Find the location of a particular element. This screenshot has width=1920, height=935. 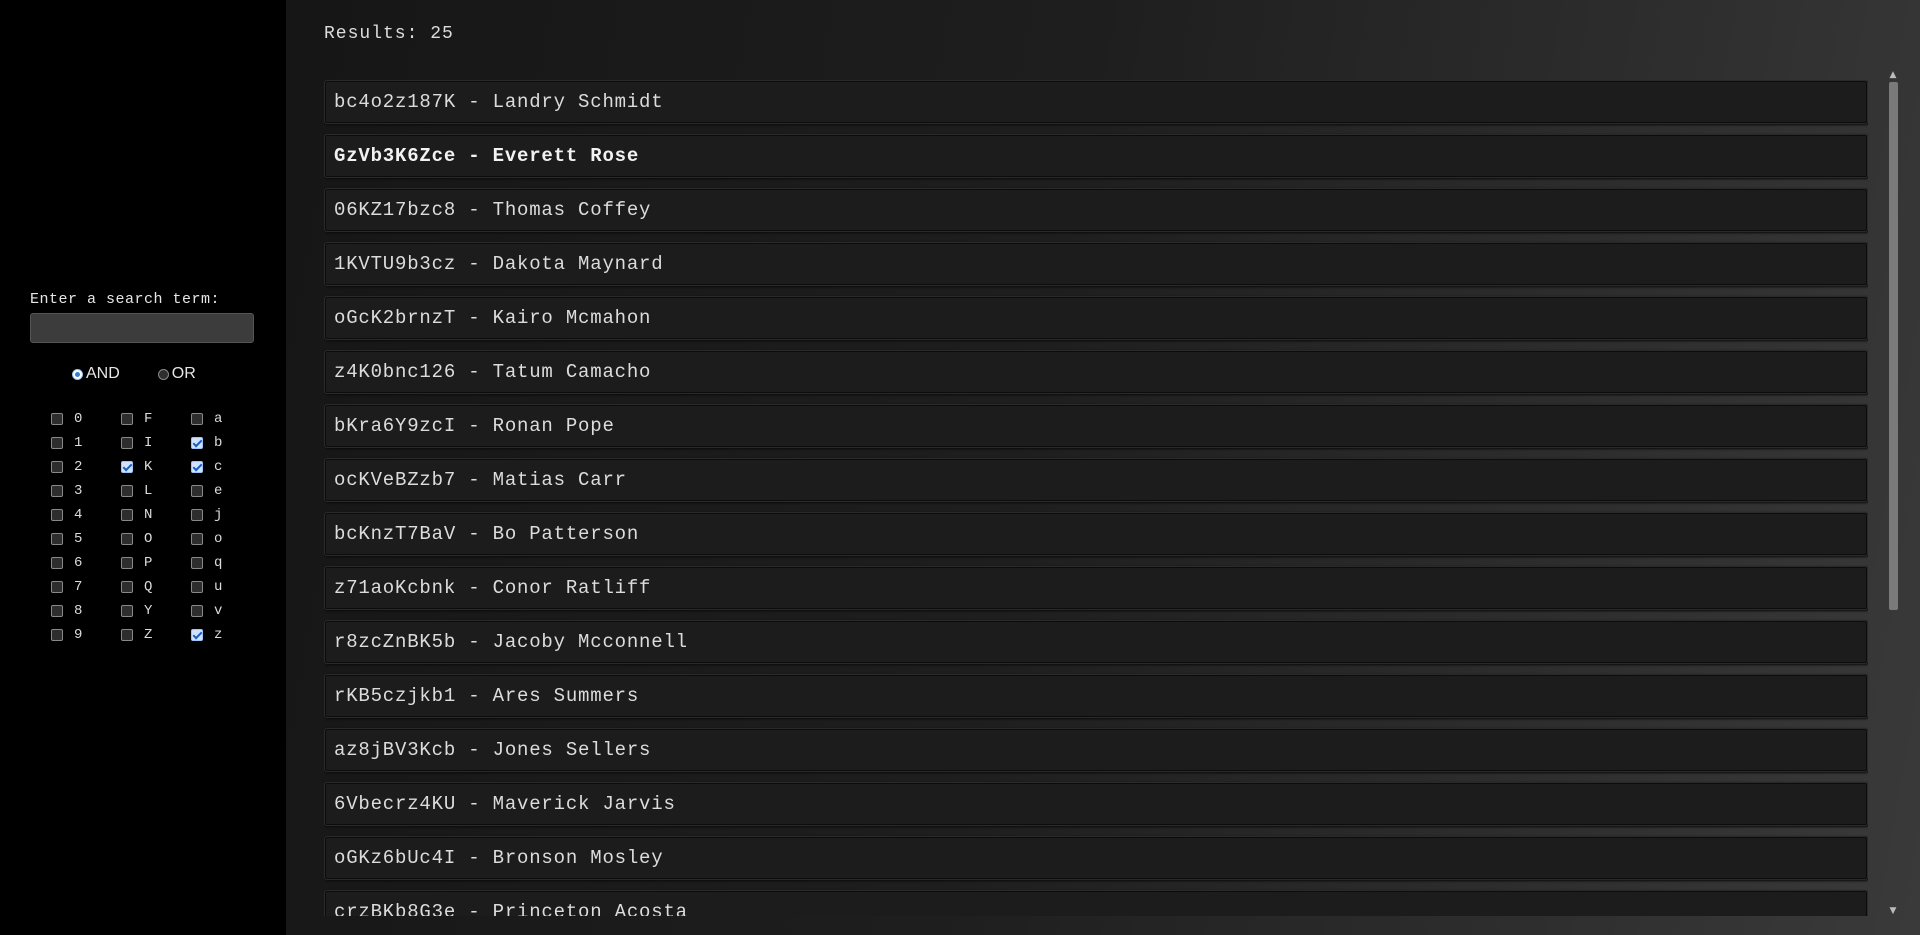

filter-label: b is located at coordinates (218, 443).